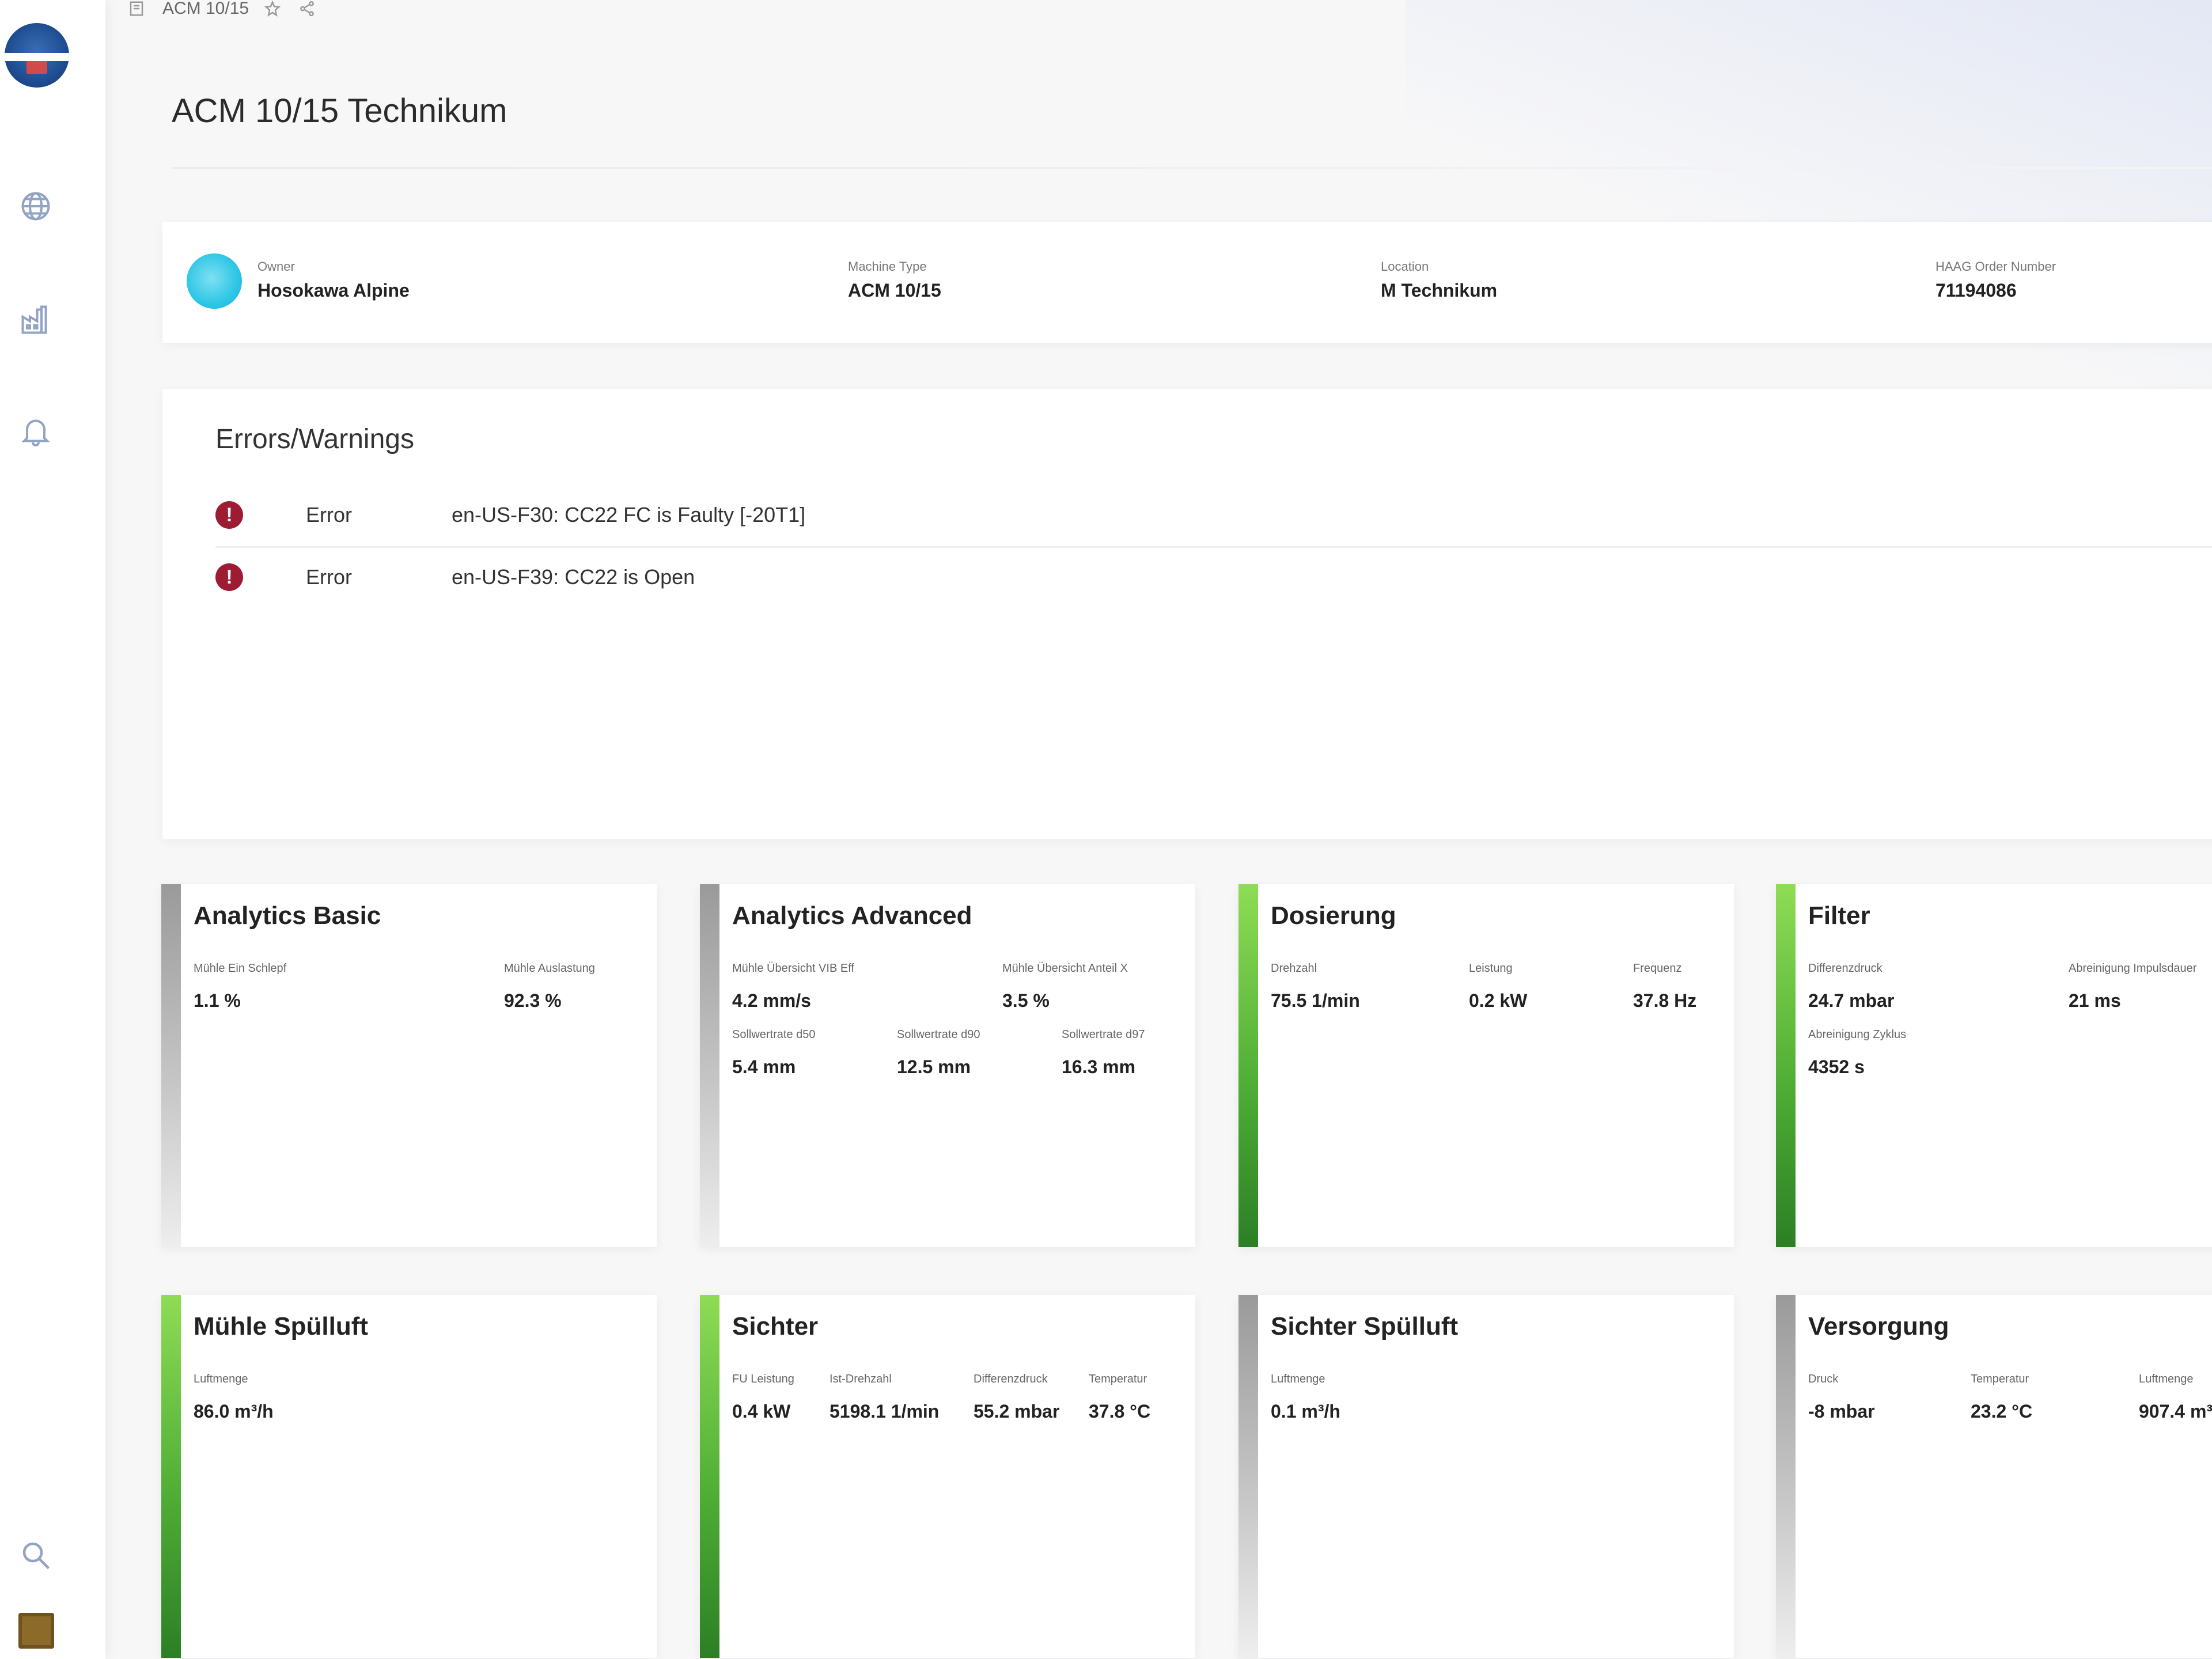  I want to click on metric: Ist-Drehzahl 5198.1 1/min, so click(884, 1397).